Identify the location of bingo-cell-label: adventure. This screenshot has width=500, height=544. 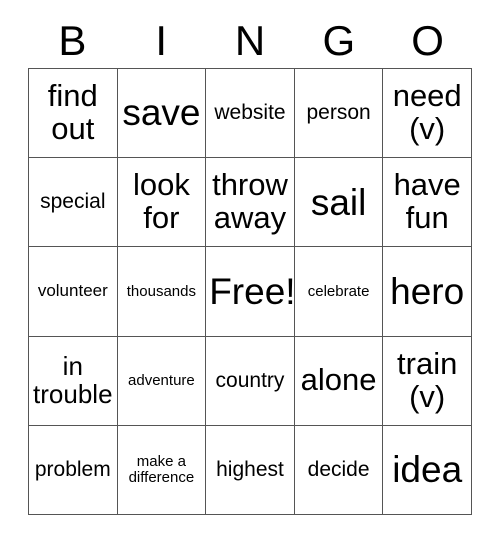
(161, 380).